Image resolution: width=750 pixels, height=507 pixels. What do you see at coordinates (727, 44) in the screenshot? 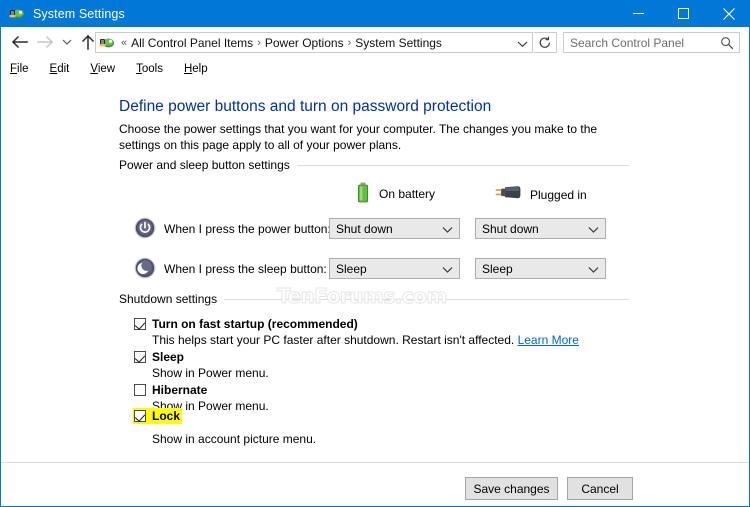
I see `search-icon` at bounding box center [727, 44].